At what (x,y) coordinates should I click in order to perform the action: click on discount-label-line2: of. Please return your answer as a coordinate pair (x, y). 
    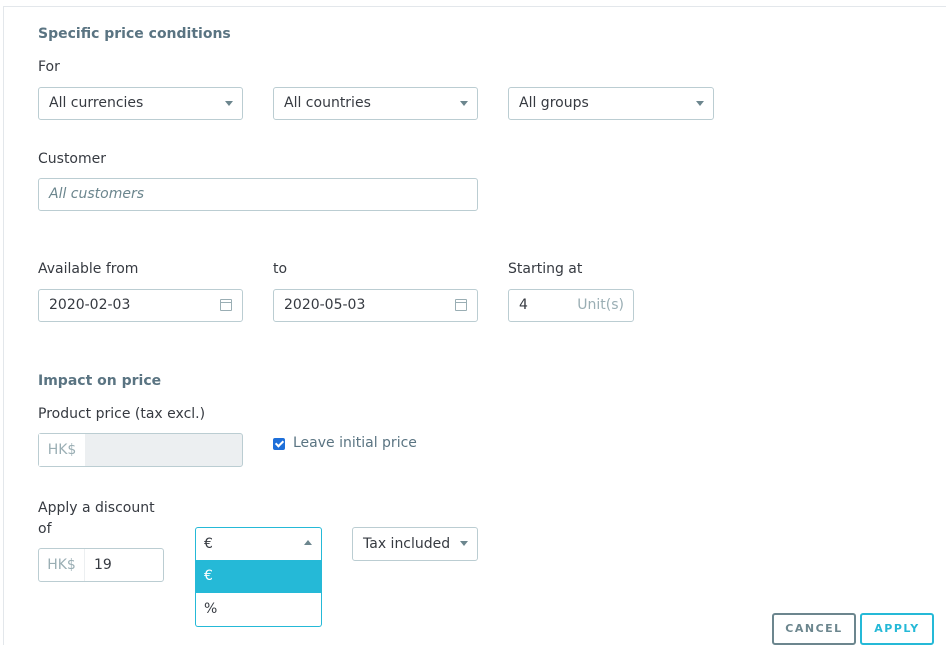
    Looking at the image, I should click on (45, 529).